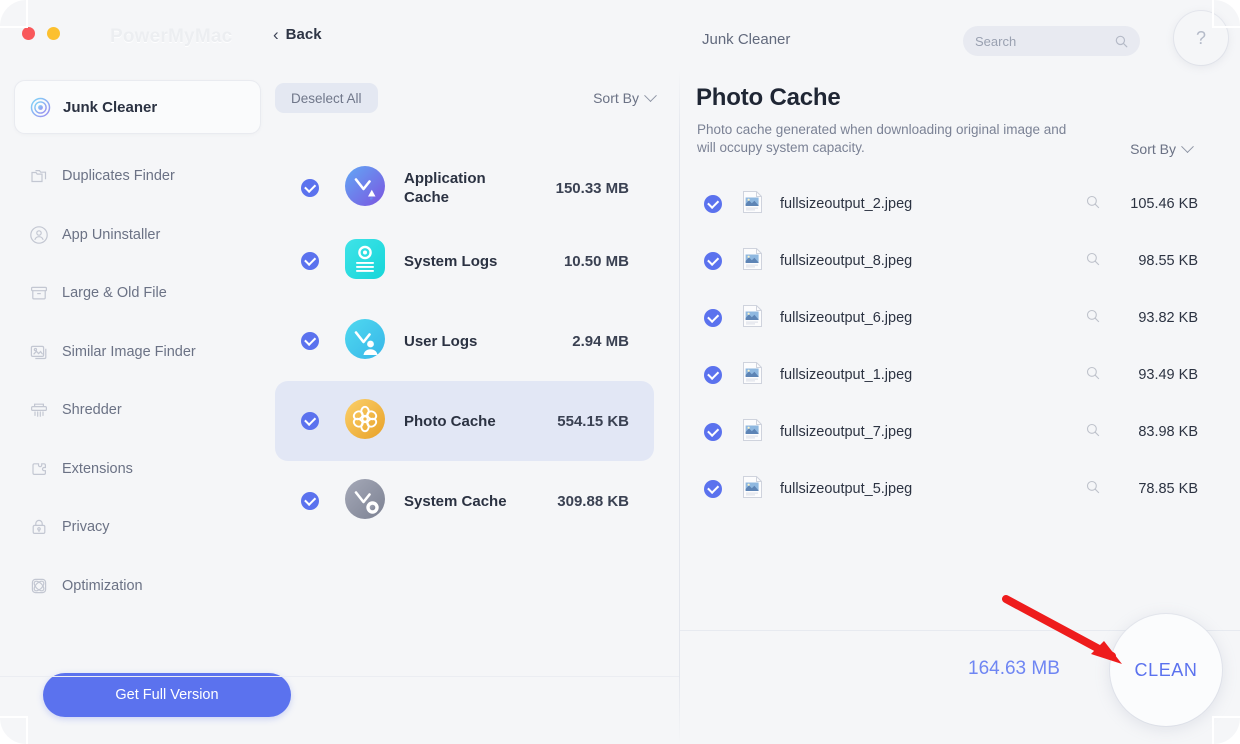 This screenshot has width=1240, height=744. I want to click on file-row: fullsizeoutput_2.jpeg 105.46 KB, so click(950, 204).